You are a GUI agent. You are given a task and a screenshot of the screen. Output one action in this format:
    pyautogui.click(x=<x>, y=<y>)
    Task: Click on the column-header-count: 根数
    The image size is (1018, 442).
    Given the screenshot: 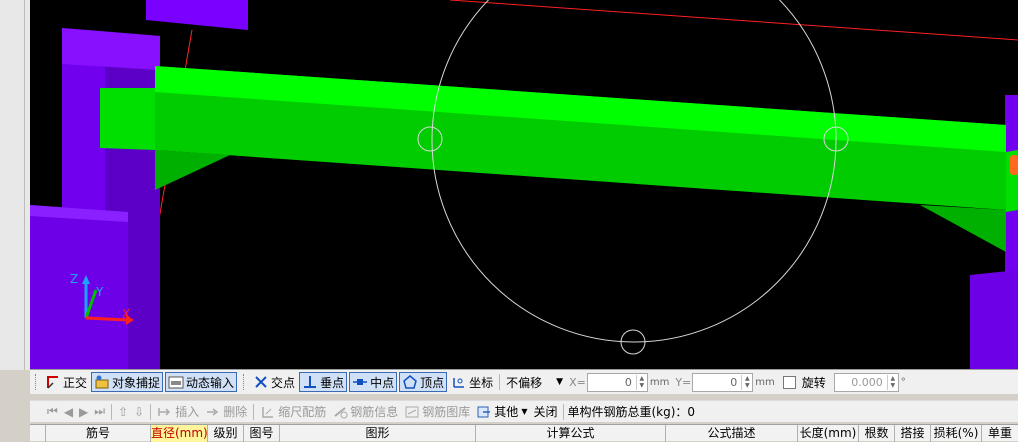 What is the action you would take?
    pyautogui.click(x=877, y=433)
    